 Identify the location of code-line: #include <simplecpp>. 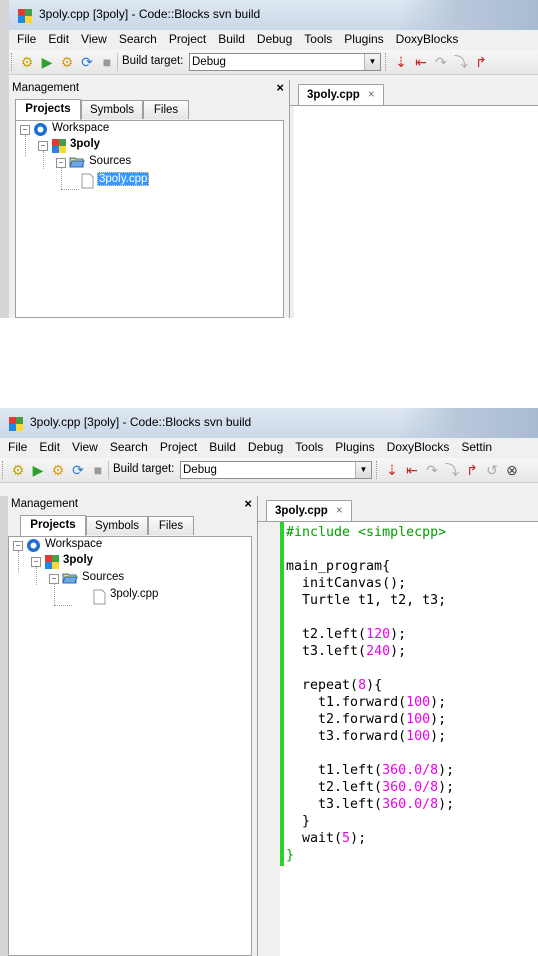
(366, 533).